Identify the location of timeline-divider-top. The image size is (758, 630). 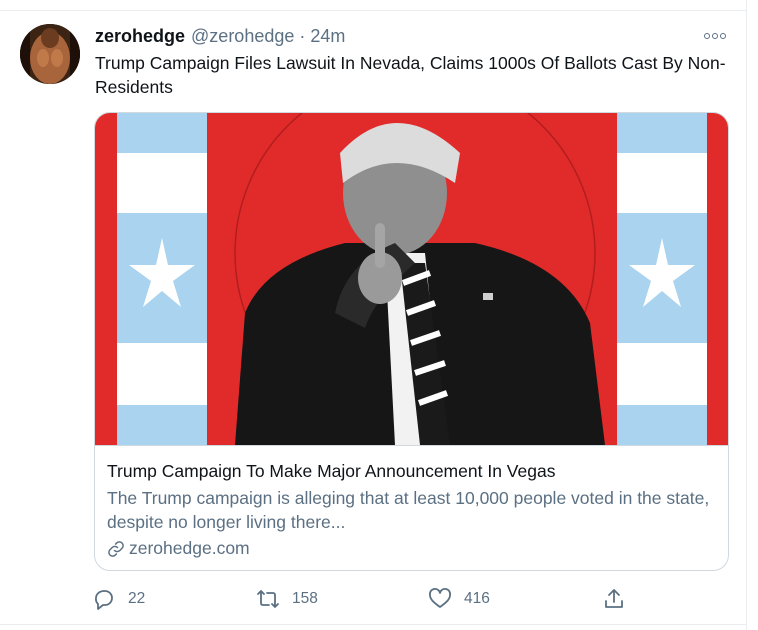
(373, 10).